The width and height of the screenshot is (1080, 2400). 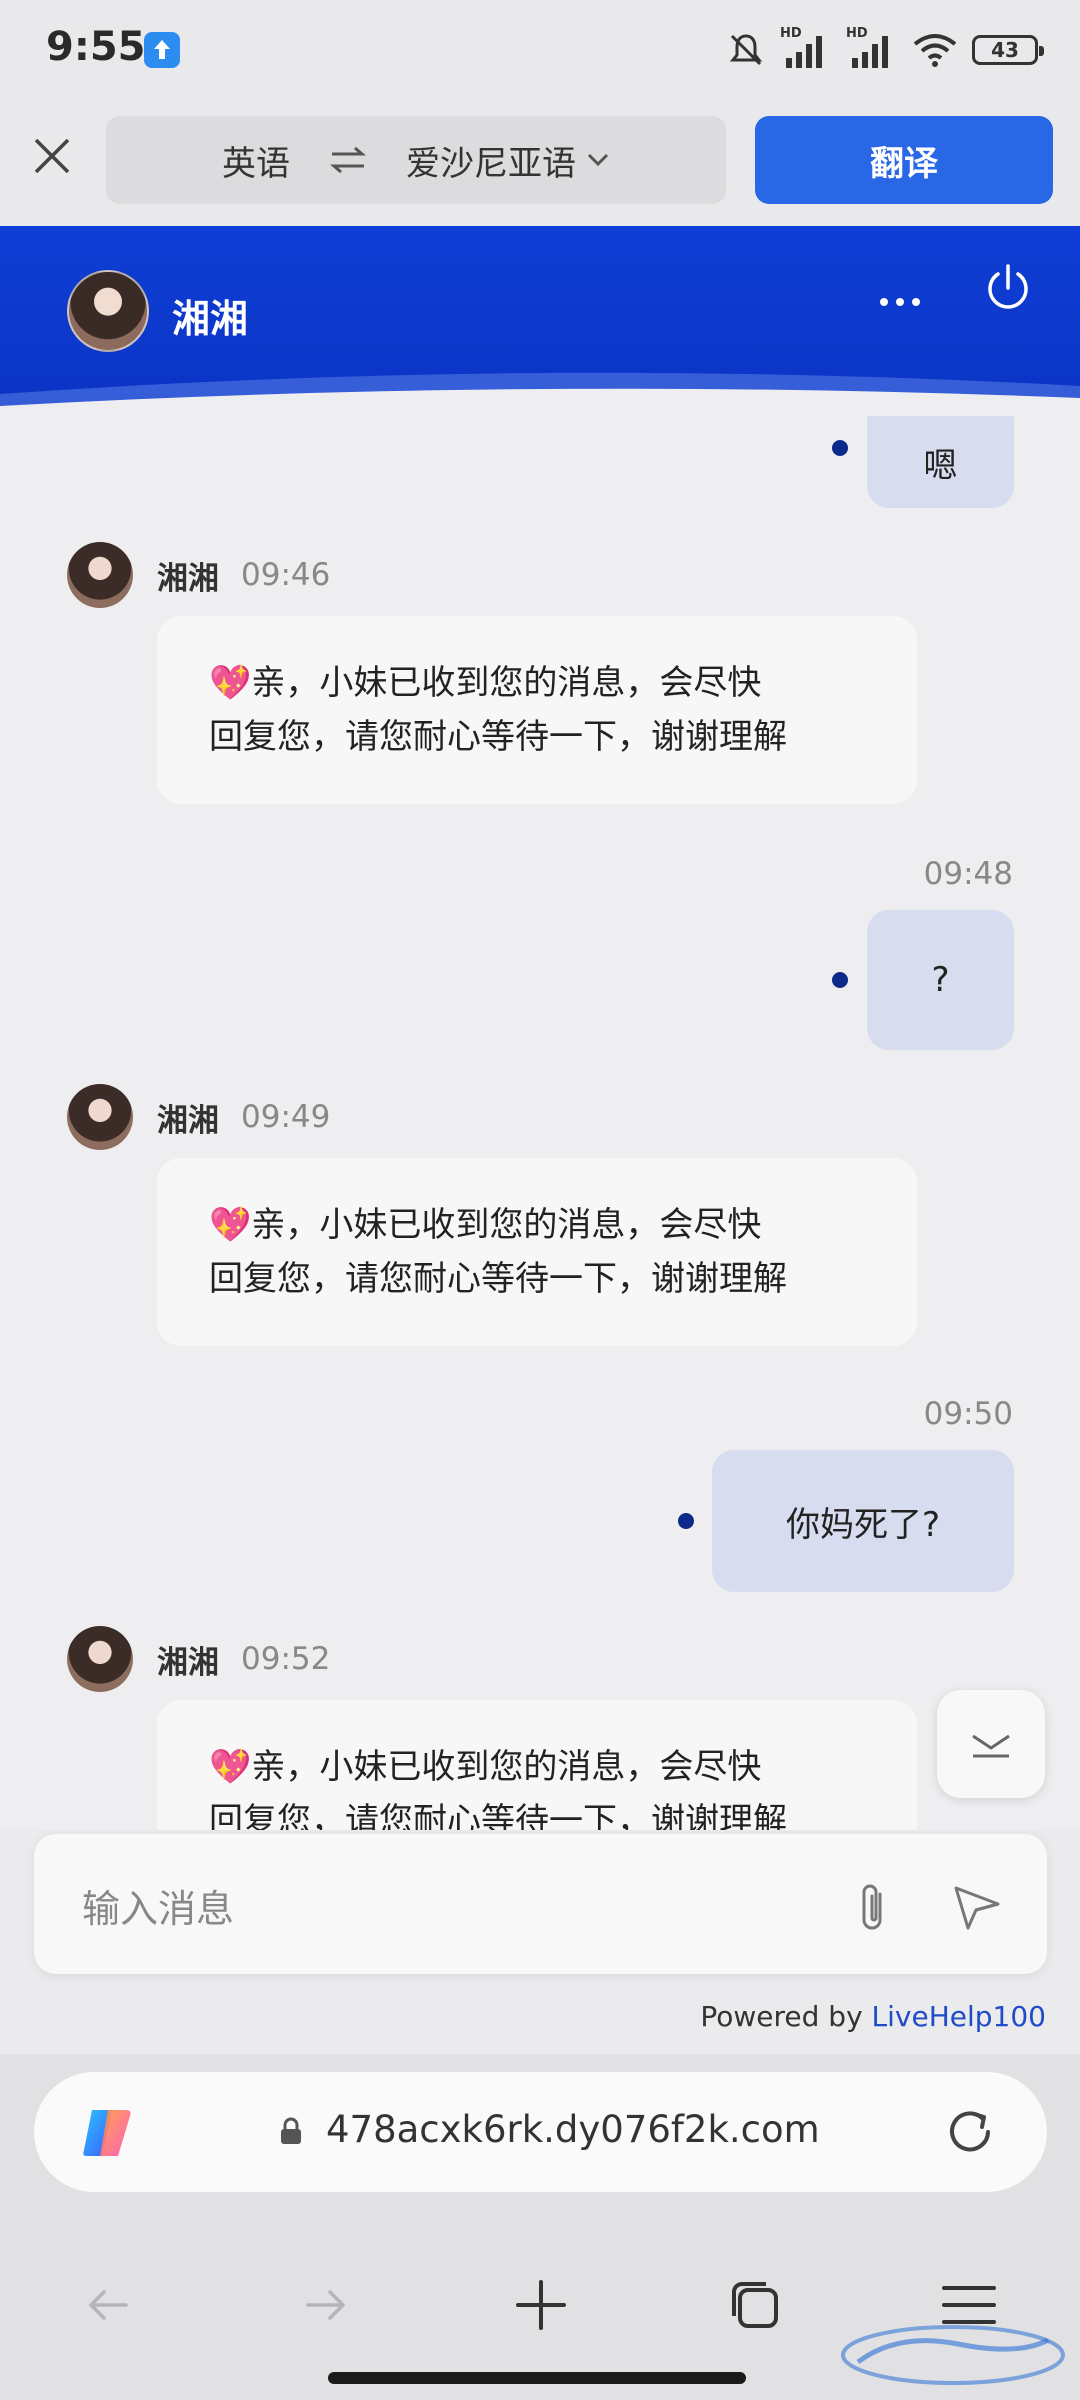 I want to click on status-time: 9:55, so click(x=96, y=47).